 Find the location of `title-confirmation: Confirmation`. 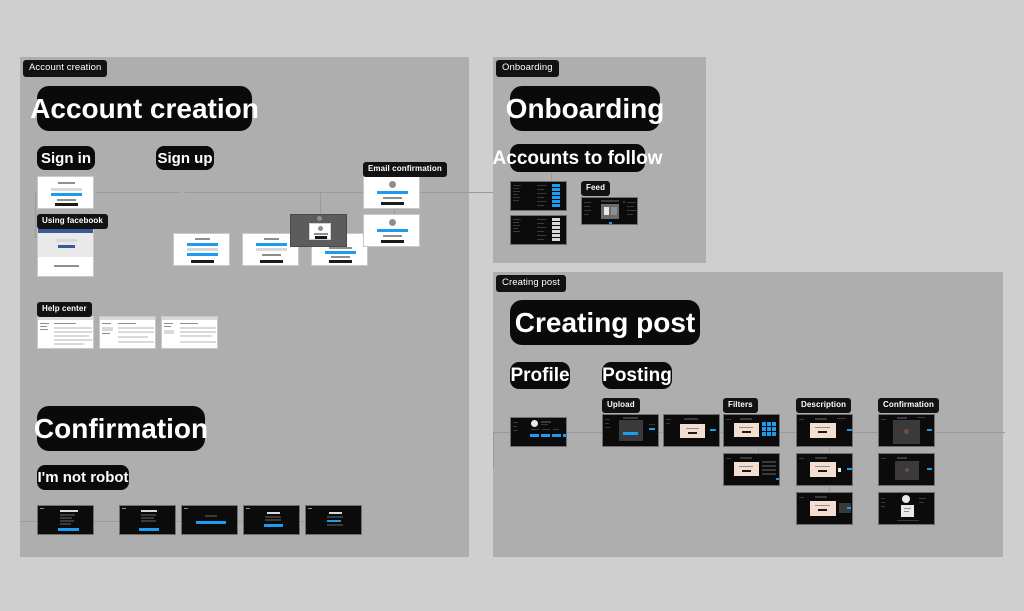

title-confirmation: Confirmation is located at coordinates (121, 428).